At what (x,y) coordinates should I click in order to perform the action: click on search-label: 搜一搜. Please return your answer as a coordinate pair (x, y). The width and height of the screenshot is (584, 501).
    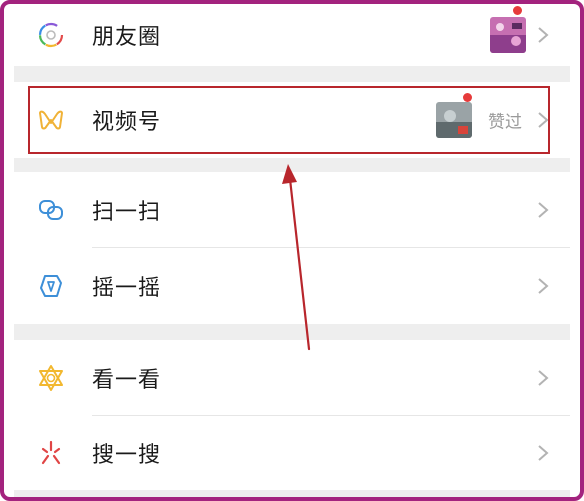
    Looking at the image, I should click on (127, 455).